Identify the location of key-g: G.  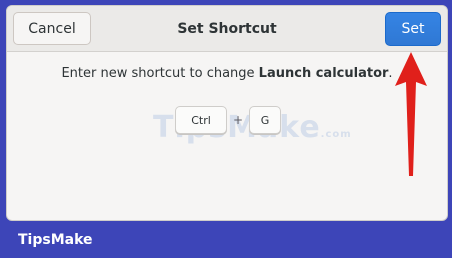
(265, 120).